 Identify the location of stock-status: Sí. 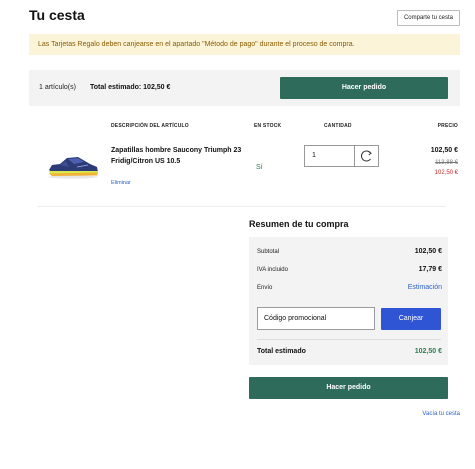
(259, 167).